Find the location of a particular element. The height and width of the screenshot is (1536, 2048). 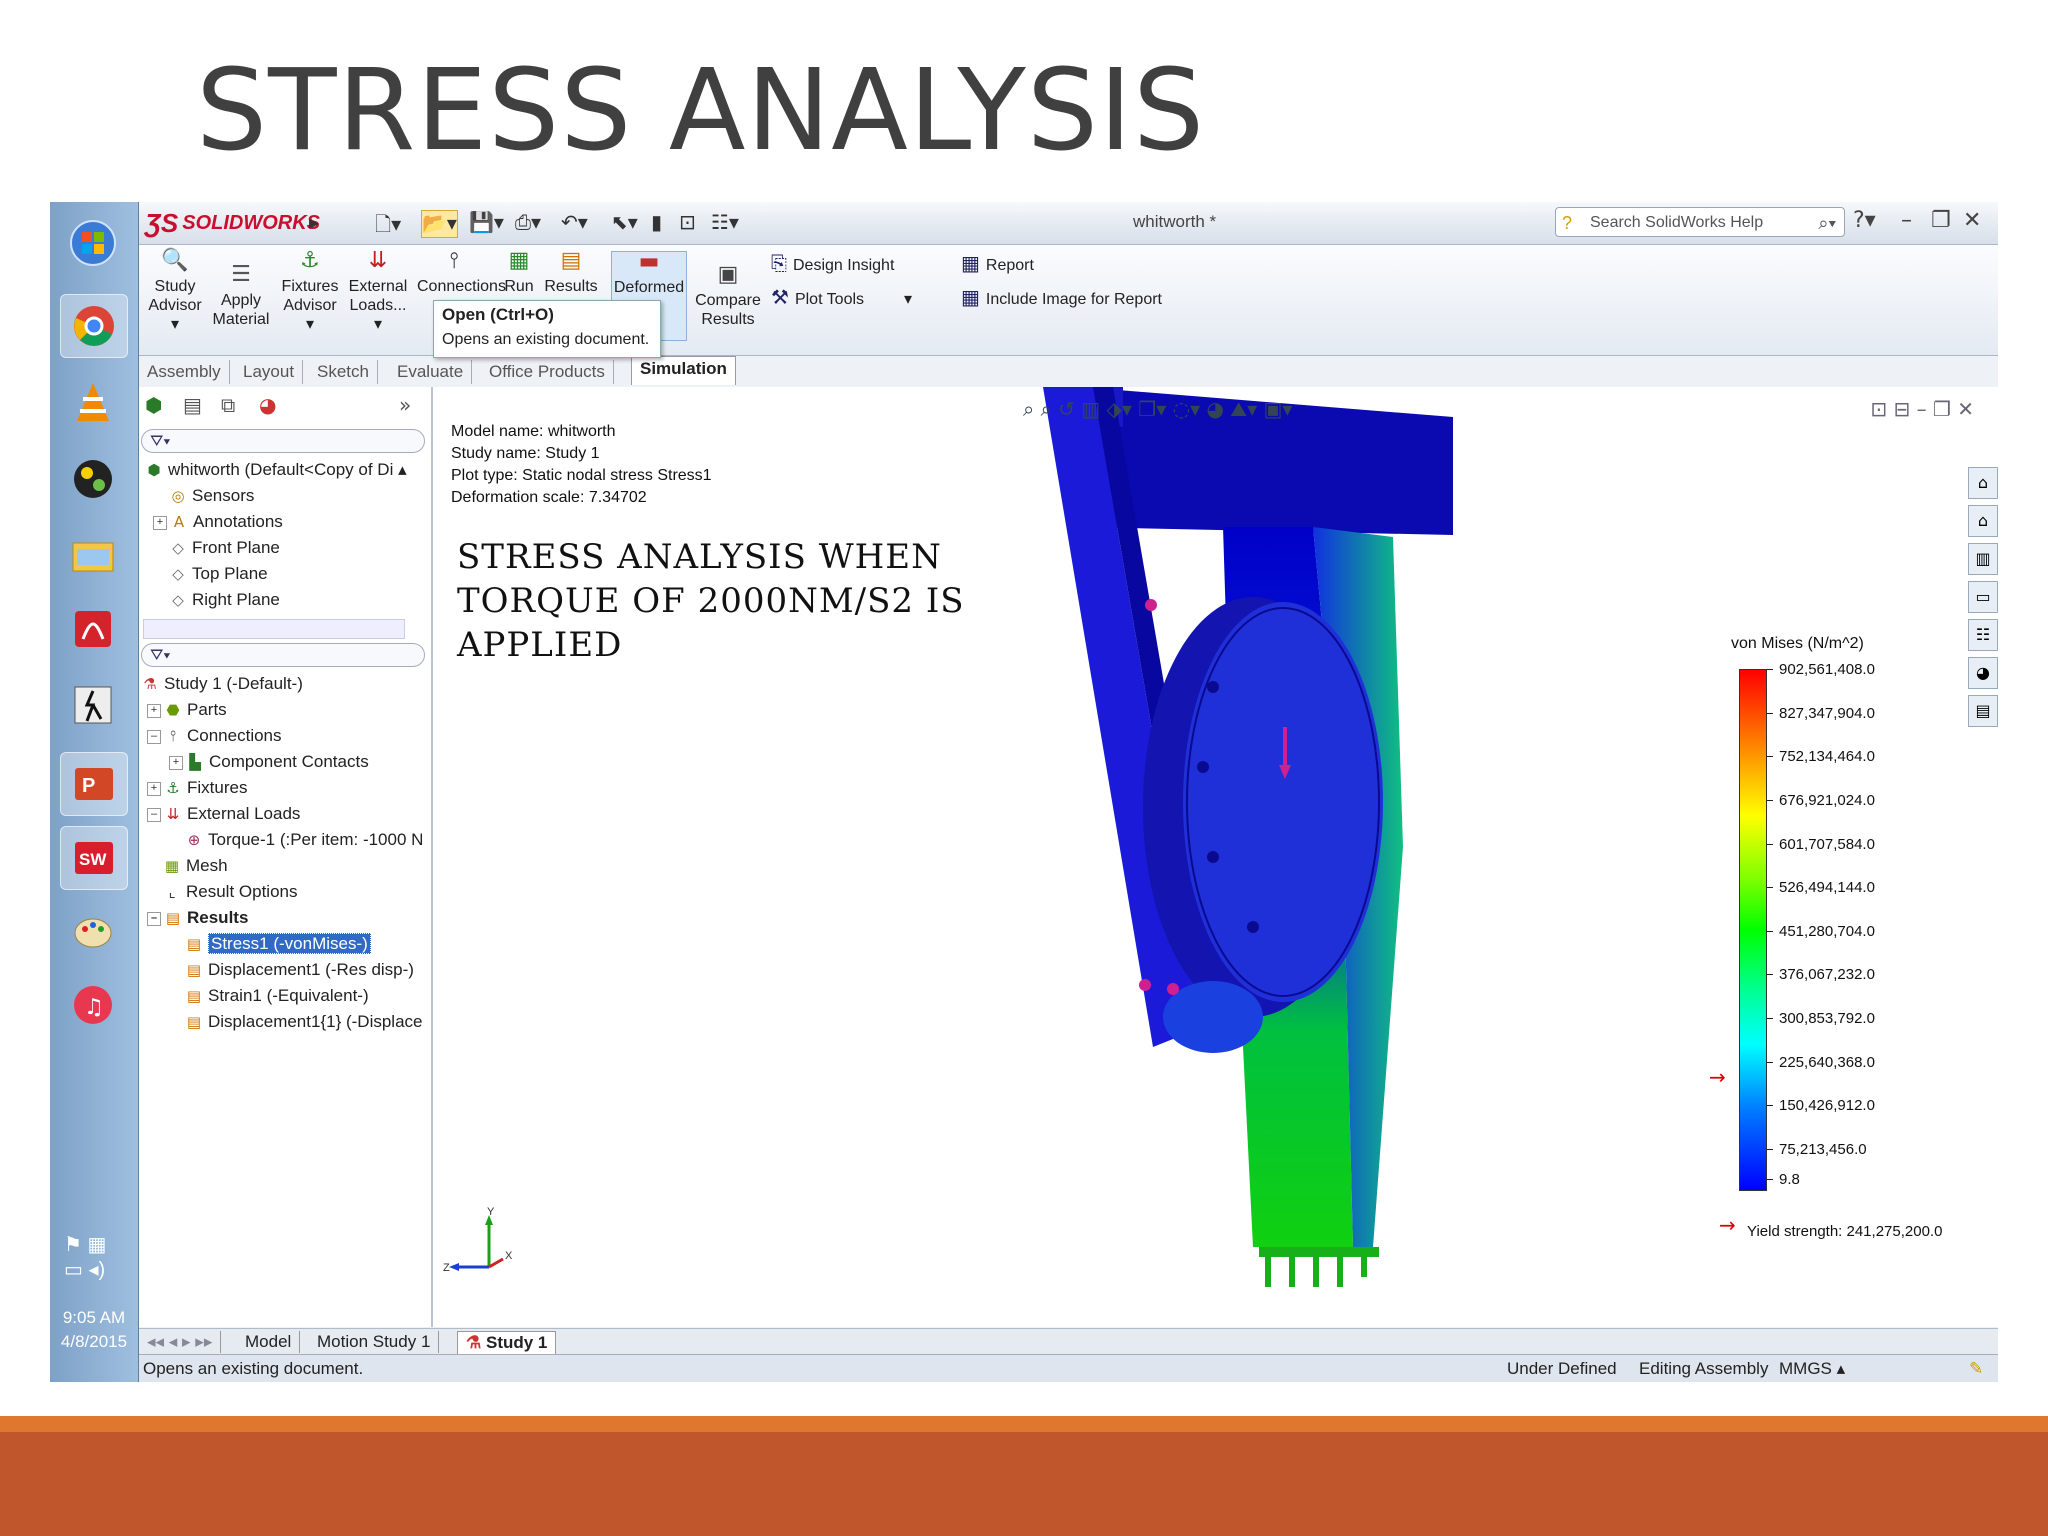

study-tree-torque: ⊕ Torque-1 (:Per item: -1000 N is located at coordinates (304, 840).